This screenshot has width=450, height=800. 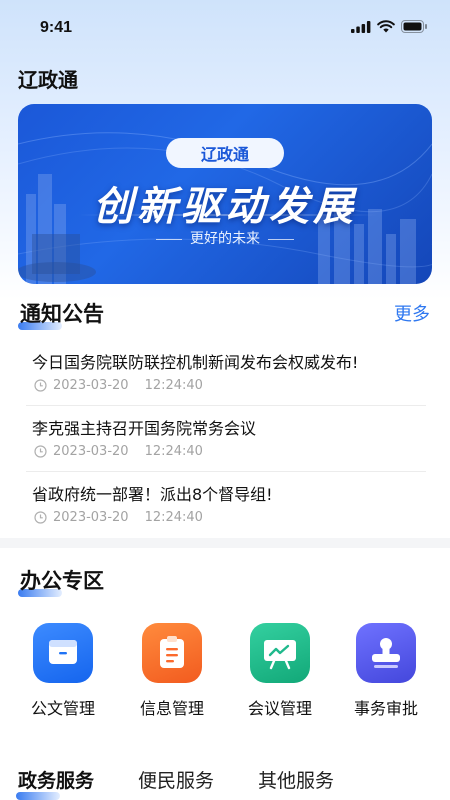 I want to click on office-item-meeting: 会议管理, so click(x=280, y=669).